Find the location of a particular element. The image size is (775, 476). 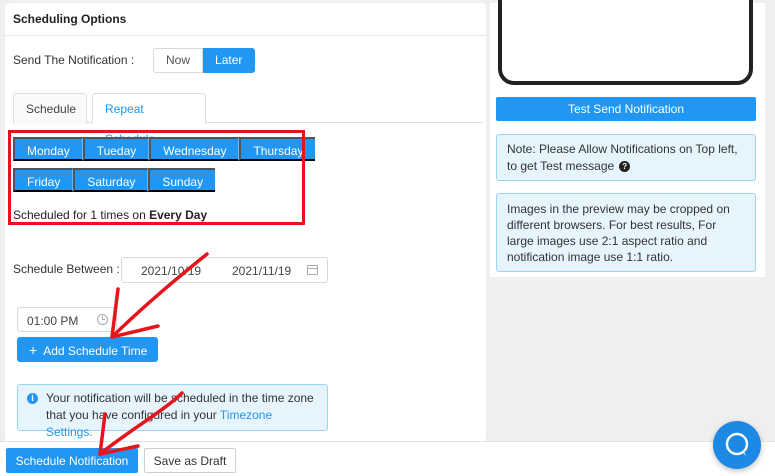

save-as-draft-button: Save as Draft is located at coordinates (190, 460).